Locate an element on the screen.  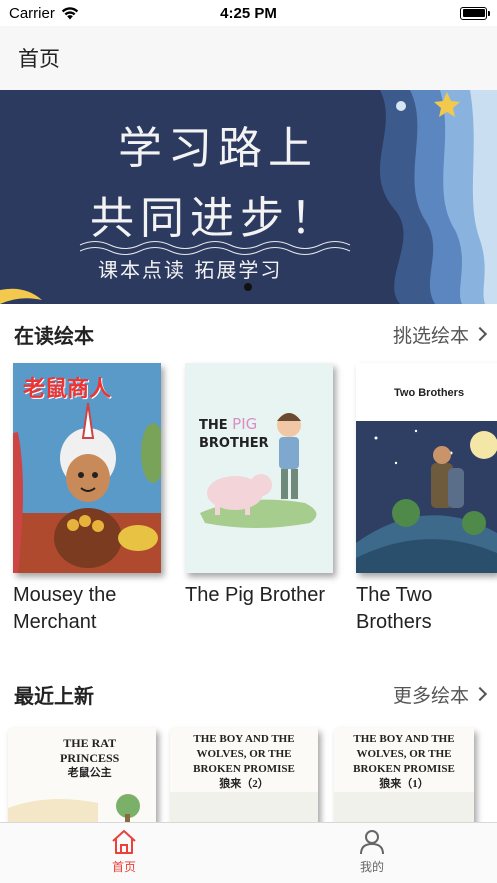
book-title: The Pig Brother is located at coordinates (255, 595).